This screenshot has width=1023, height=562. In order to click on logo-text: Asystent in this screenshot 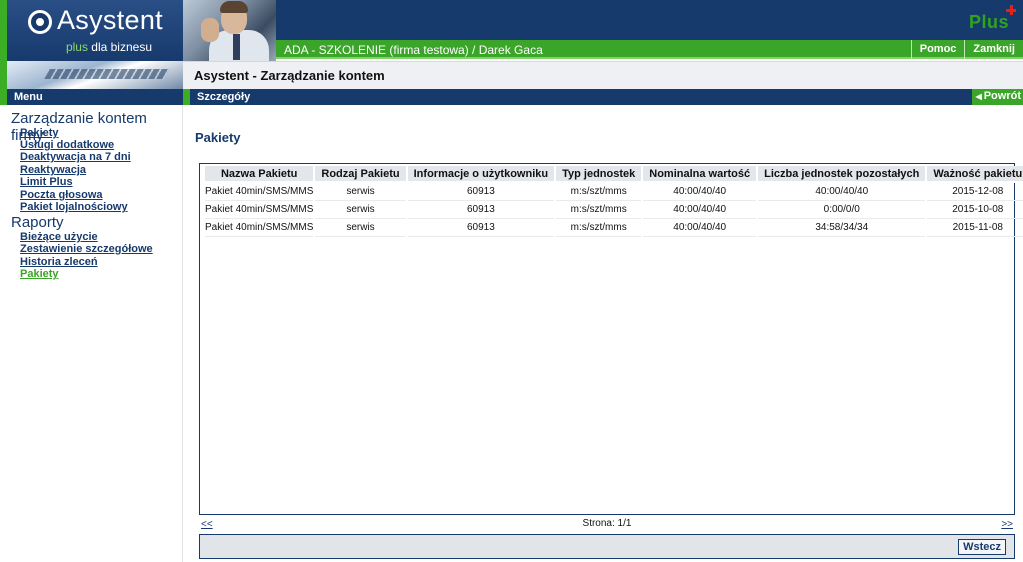, I will do `click(110, 20)`.